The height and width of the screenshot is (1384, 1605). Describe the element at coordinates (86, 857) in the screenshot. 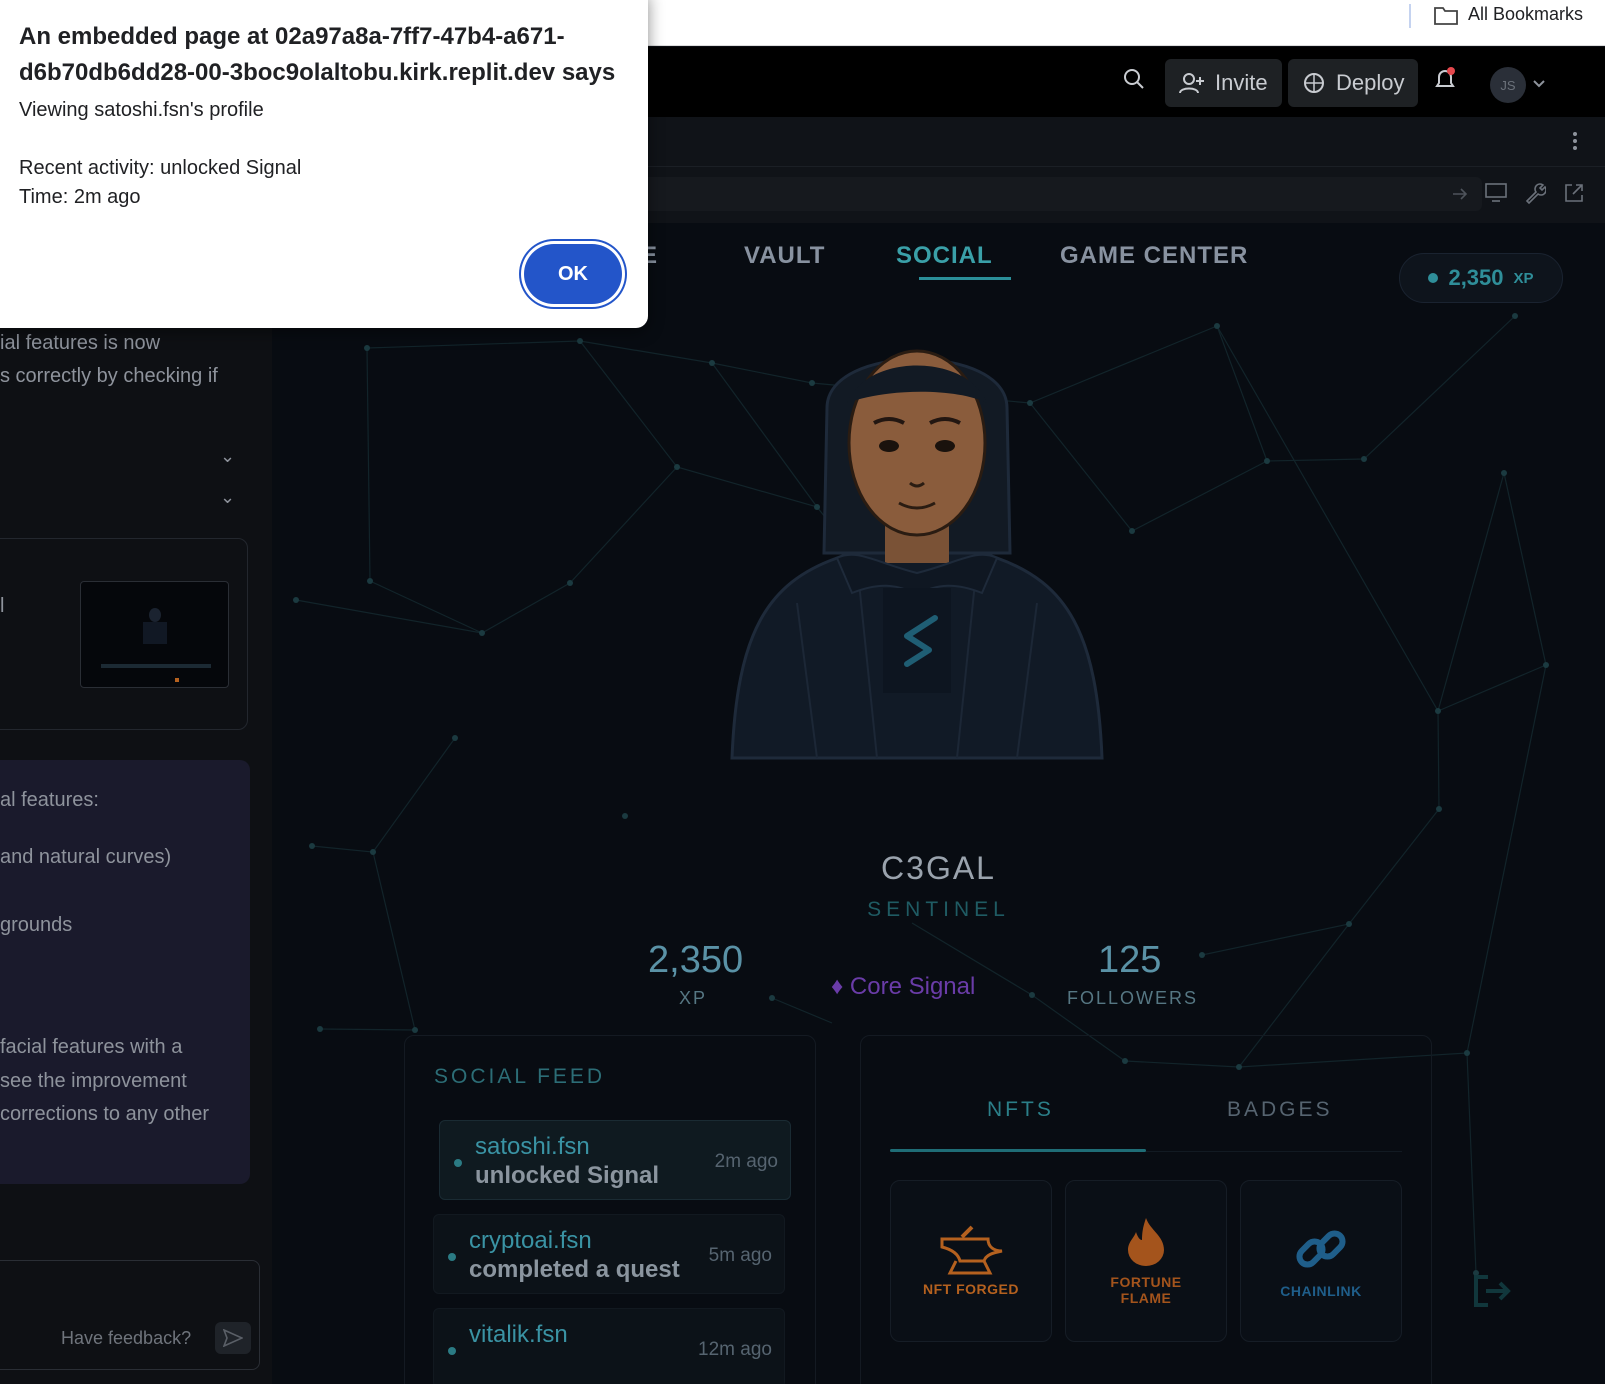

I see `chat-text-line: and natural curves)` at that location.